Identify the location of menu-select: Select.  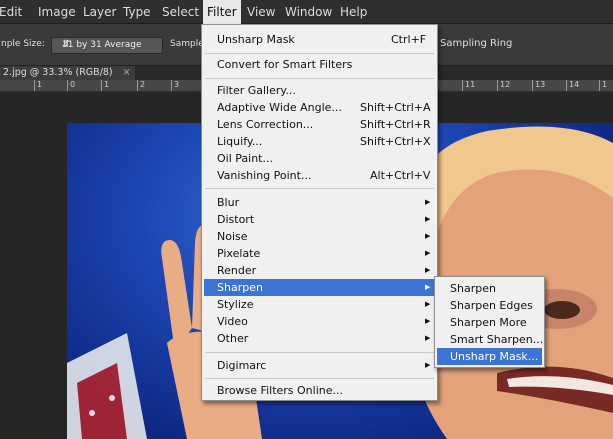
(180, 12).